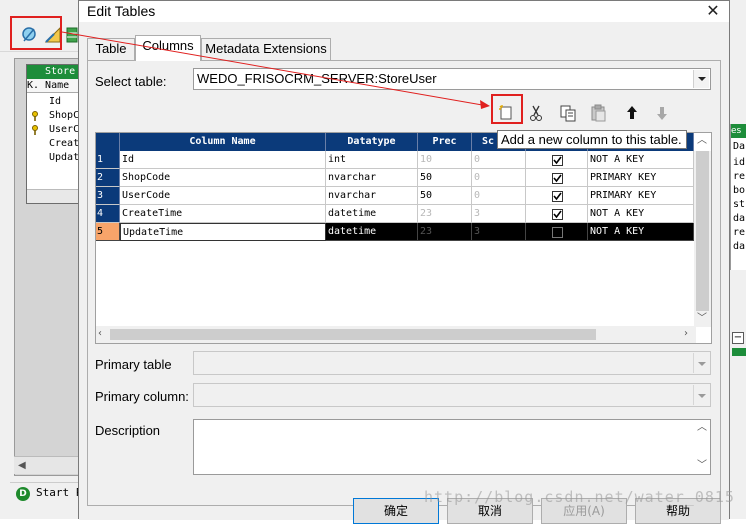 This screenshot has width=746, height=524. What do you see at coordinates (100, 334) in the screenshot?
I see `scroll-left-icon: ‹` at bounding box center [100, 334].